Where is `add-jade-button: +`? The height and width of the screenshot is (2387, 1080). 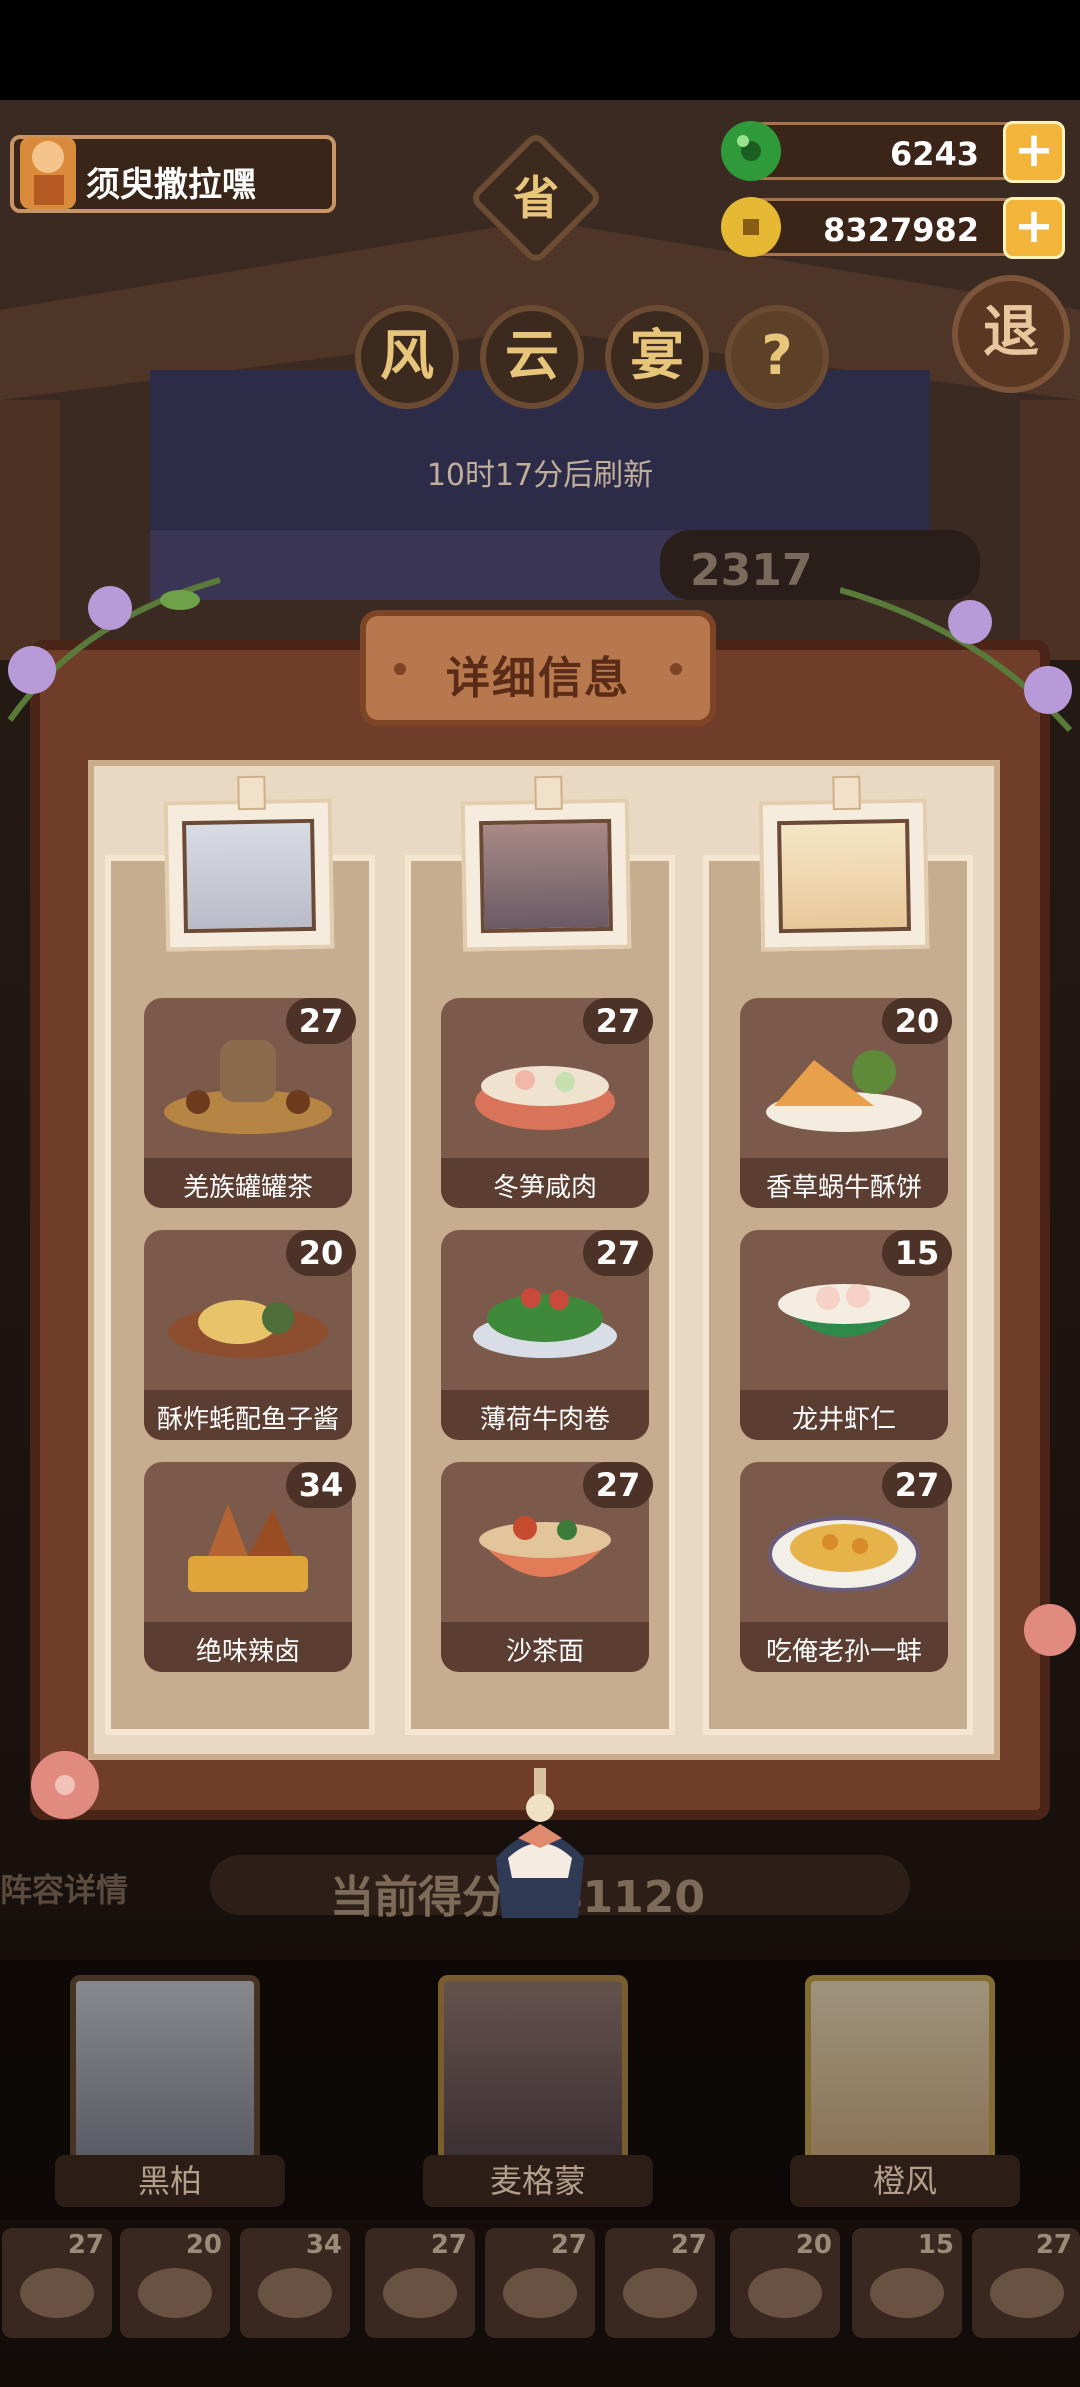
add-jade-button: + is located at coordinates (1034, 152).